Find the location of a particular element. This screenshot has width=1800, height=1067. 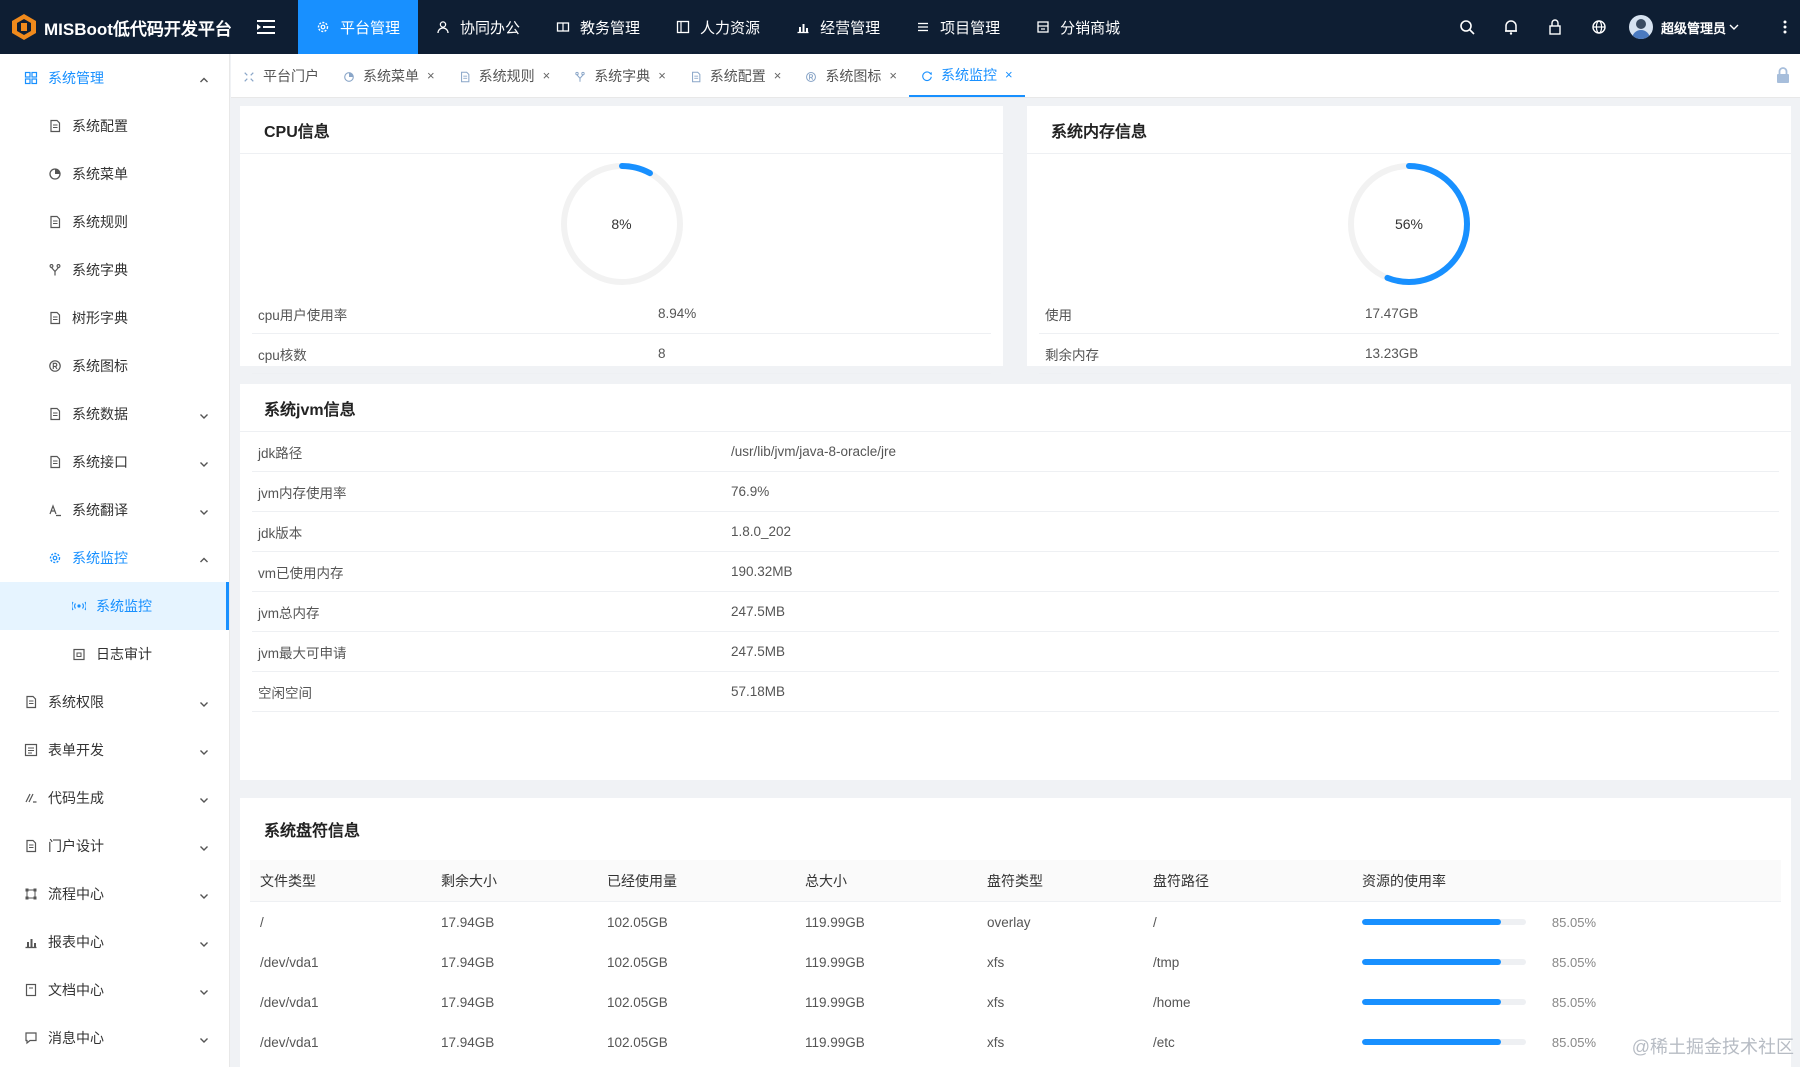

doc-icon is located at coordinates (31, 990).